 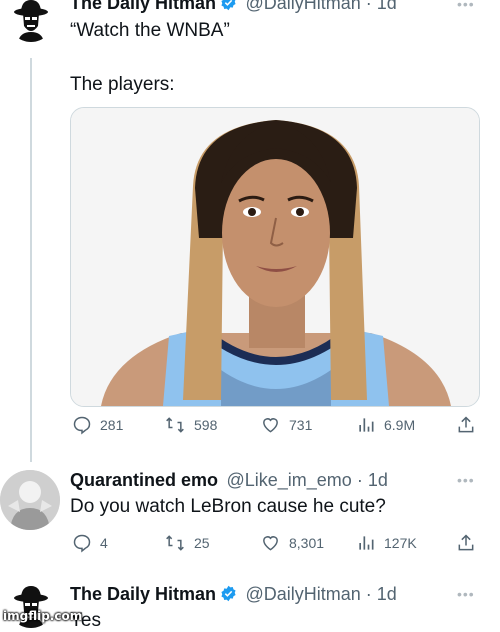 What do you see at coordinates (202, 543) in the screenshot?
I see `retweet-count: 25` at bounding box center [202, 543].